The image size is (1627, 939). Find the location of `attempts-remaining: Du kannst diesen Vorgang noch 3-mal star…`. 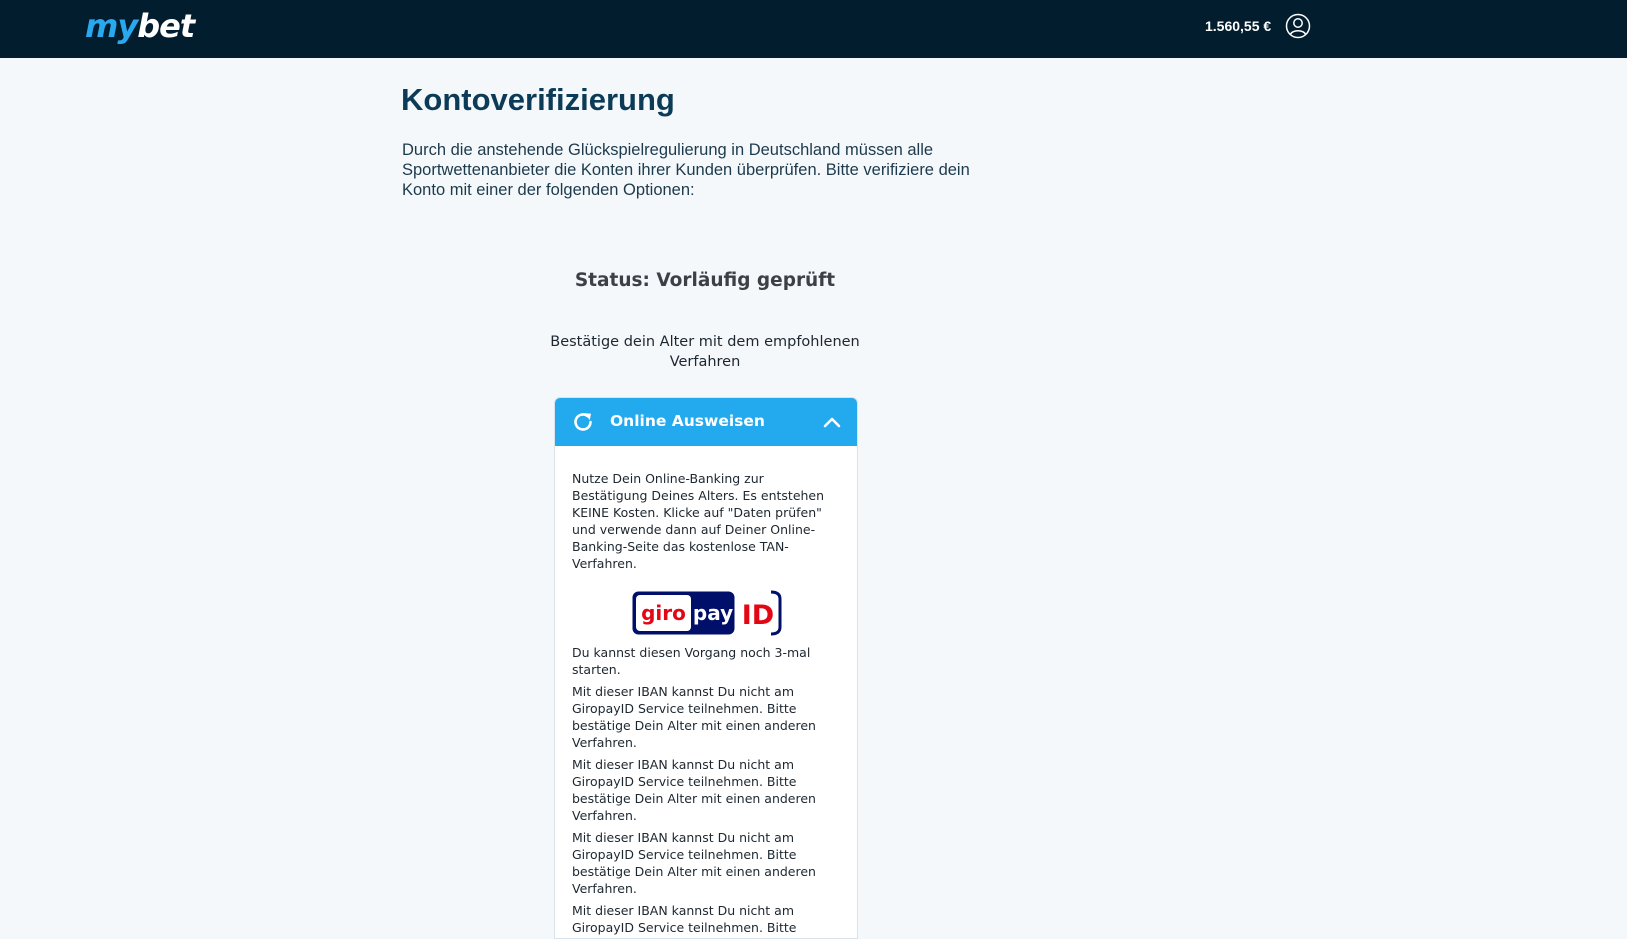

attempts-remaining: Du kannst diesen Vorgang noch 3-mal star… is located at coordinates (691, 661).